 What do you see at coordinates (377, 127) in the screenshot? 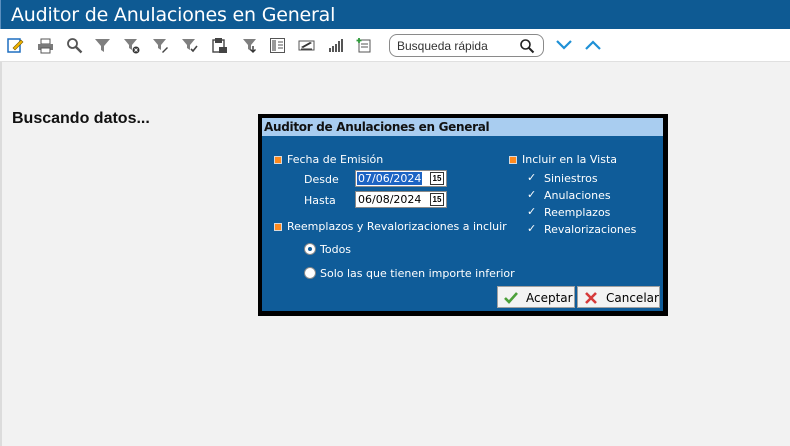
I see `dialog-title: Auditor de Anulaciones en General` at bounding box center [377, 127].